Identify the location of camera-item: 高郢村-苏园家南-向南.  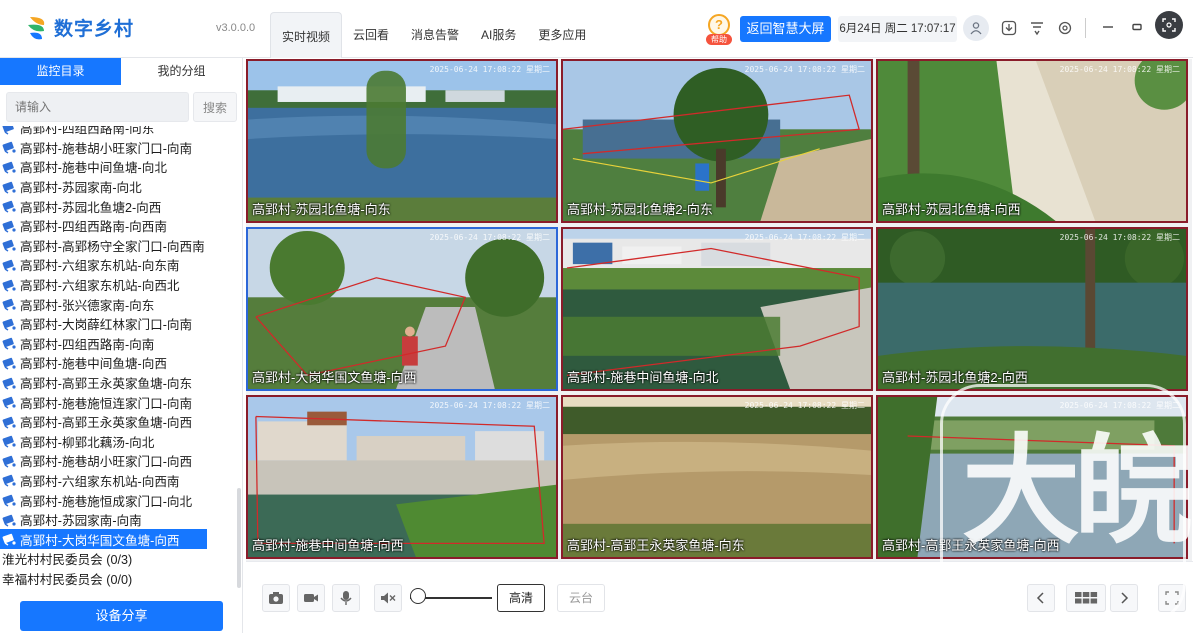
(118, 520).